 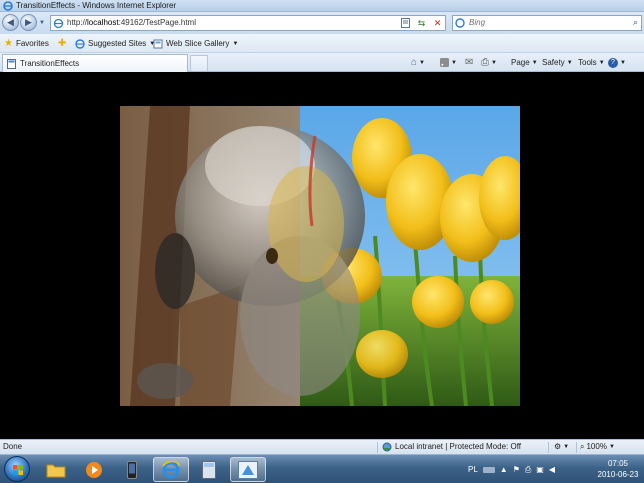 I want to click on home-icon: ⌂, so click(x=414, y=62).